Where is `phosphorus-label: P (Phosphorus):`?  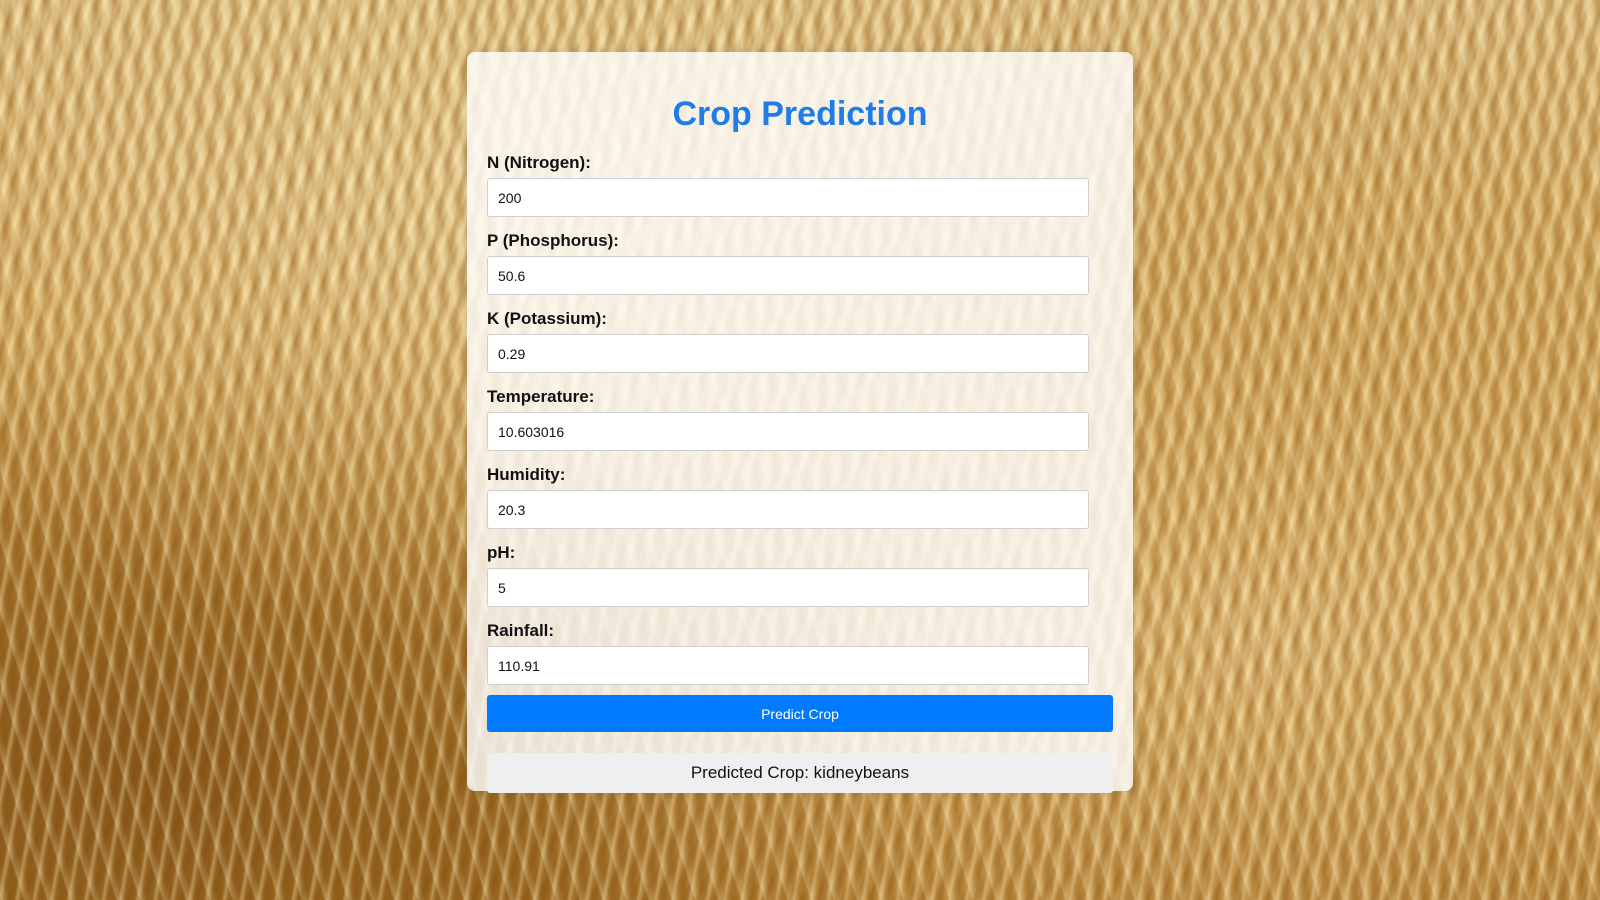 phosphorus-label: P (Phosphorus): is located at coordinates (553, 240).